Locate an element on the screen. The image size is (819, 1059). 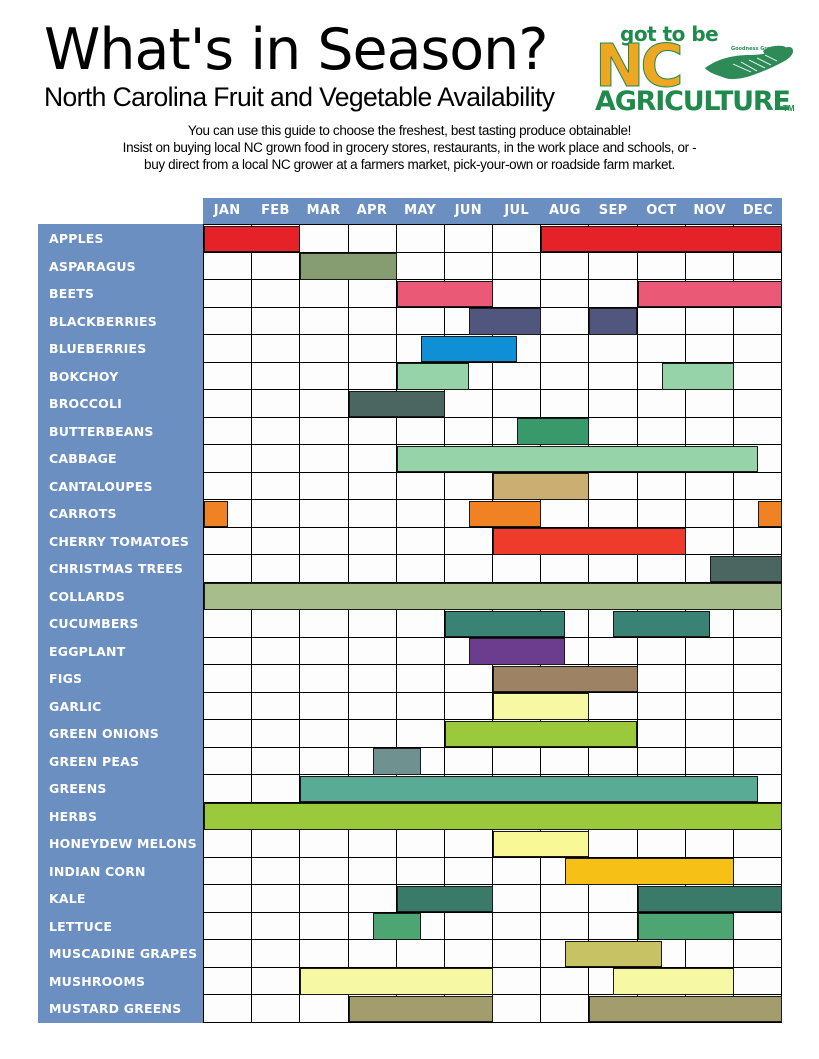
produce-label: LETTUCE is located at coordinates (81, 926).